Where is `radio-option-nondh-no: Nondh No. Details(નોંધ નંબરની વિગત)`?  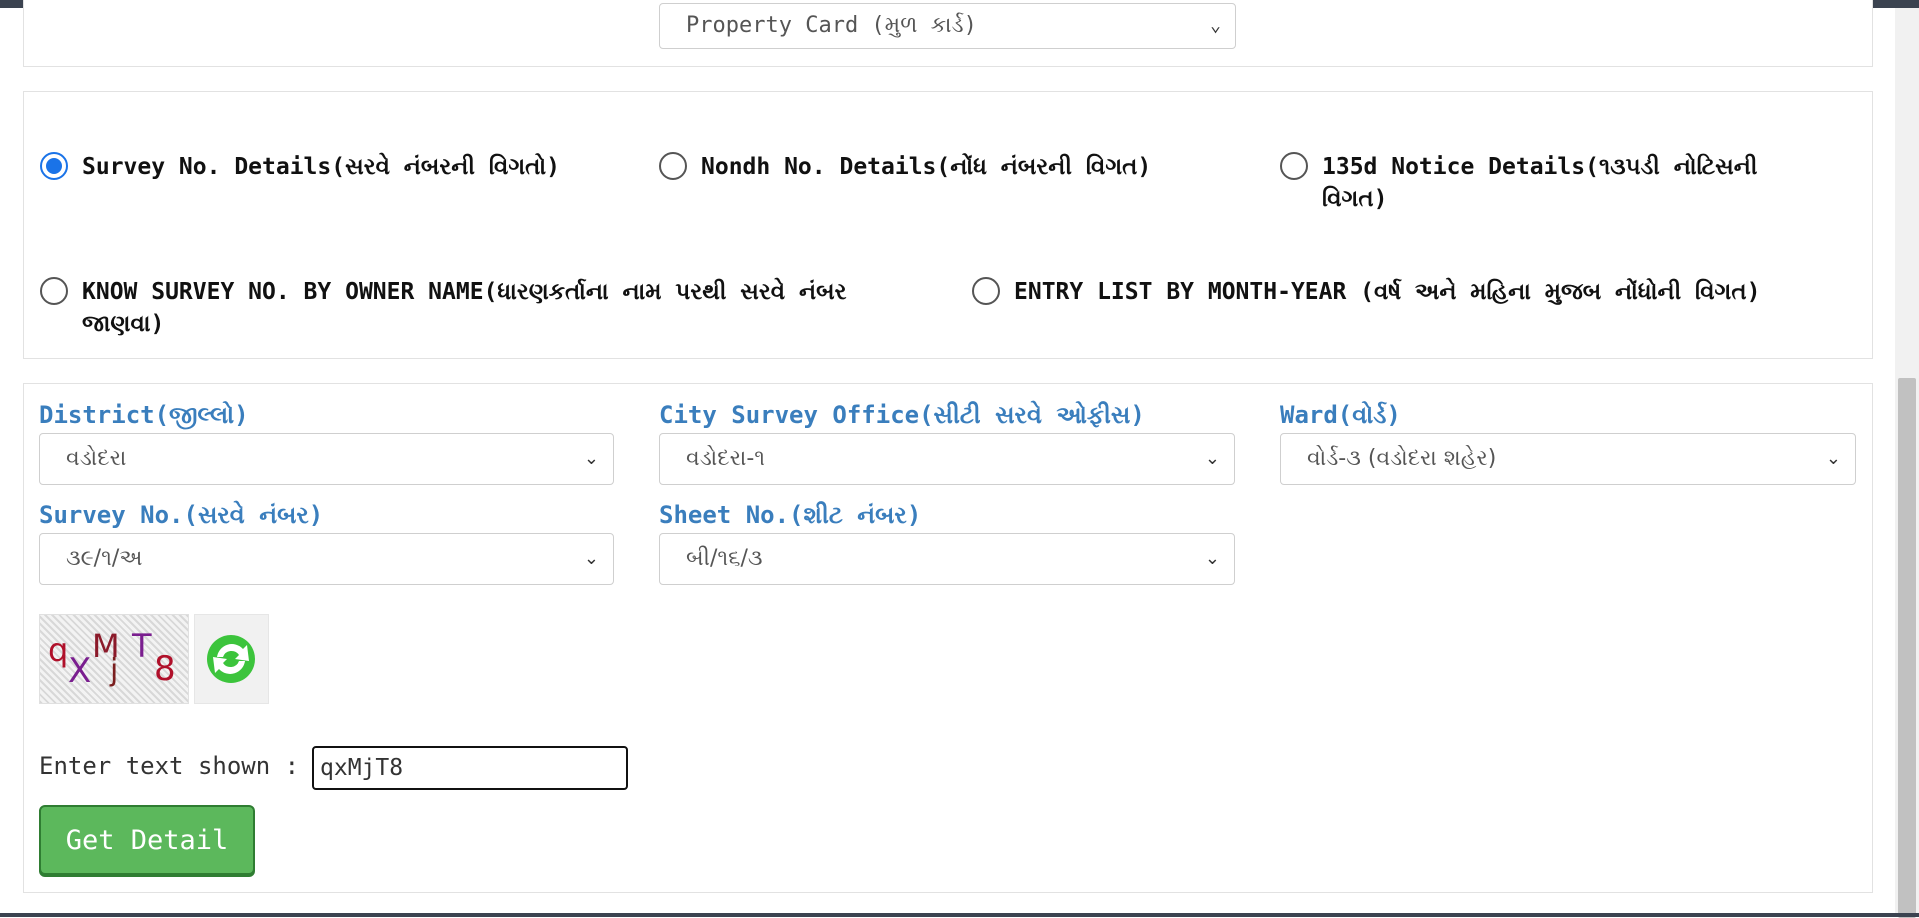
radio-option-nondh-no: Nondh No. Details(નોંધ નંબરની વિગત) is located at coordinates (939, 167).